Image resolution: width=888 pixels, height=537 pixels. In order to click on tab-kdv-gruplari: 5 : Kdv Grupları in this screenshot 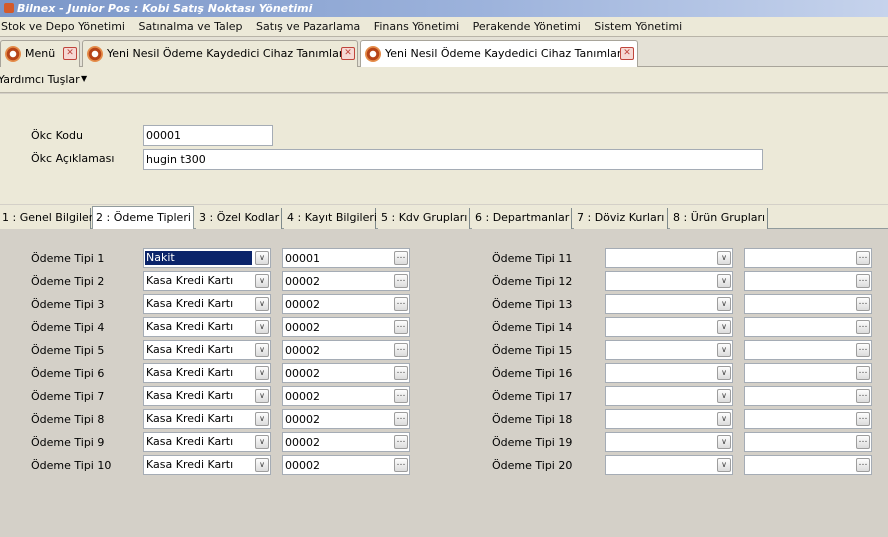, I will do `click(424, 218)`.